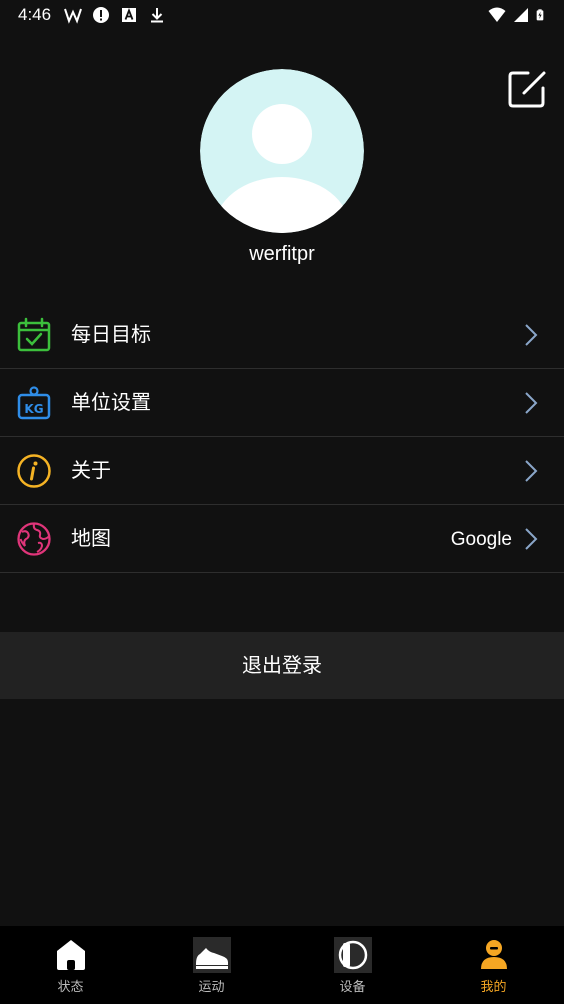 The width and height of the screenshot is (564, 1004). I want to click on nav-item-mine: 我的, so click(493, 965).